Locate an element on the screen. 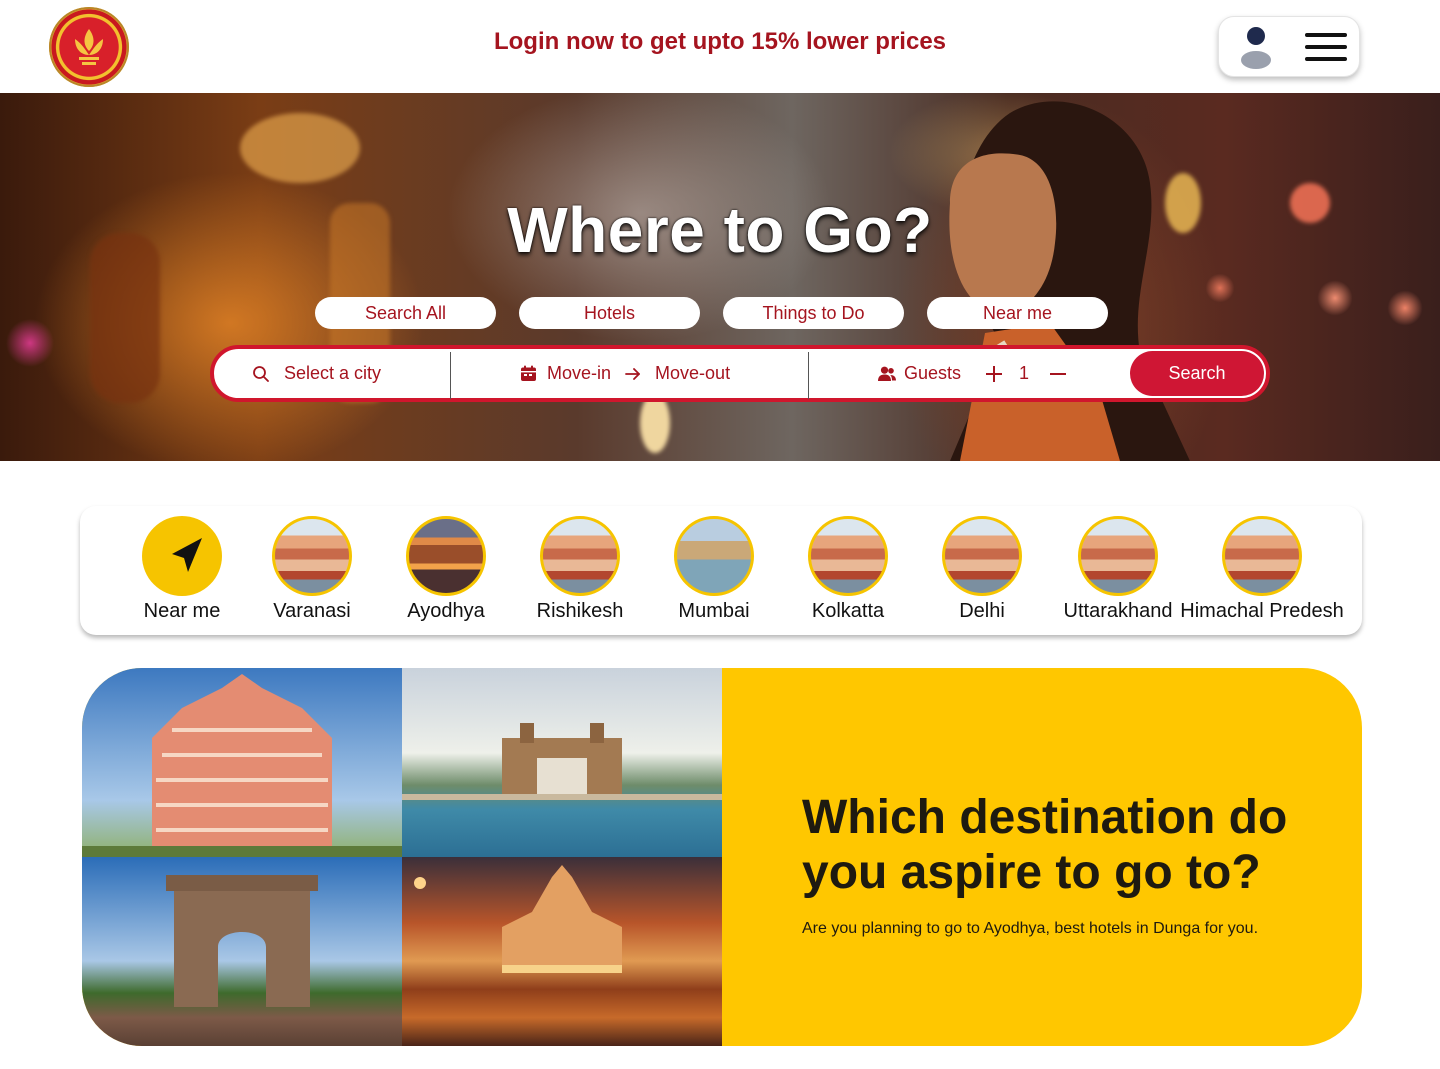  arrow-right-icon is located at coordinates (632, 373).